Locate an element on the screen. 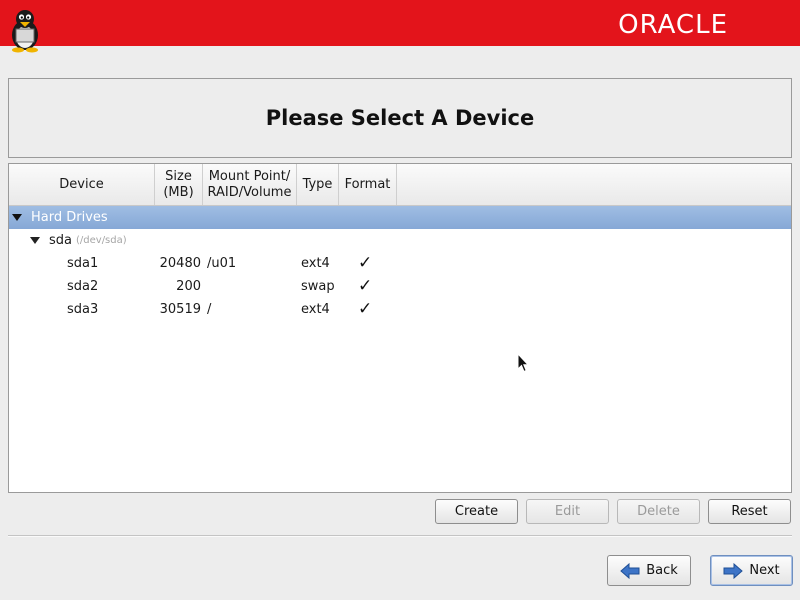 This screenshot has height=600, width=800. separator is located at coordinates (400, 536).